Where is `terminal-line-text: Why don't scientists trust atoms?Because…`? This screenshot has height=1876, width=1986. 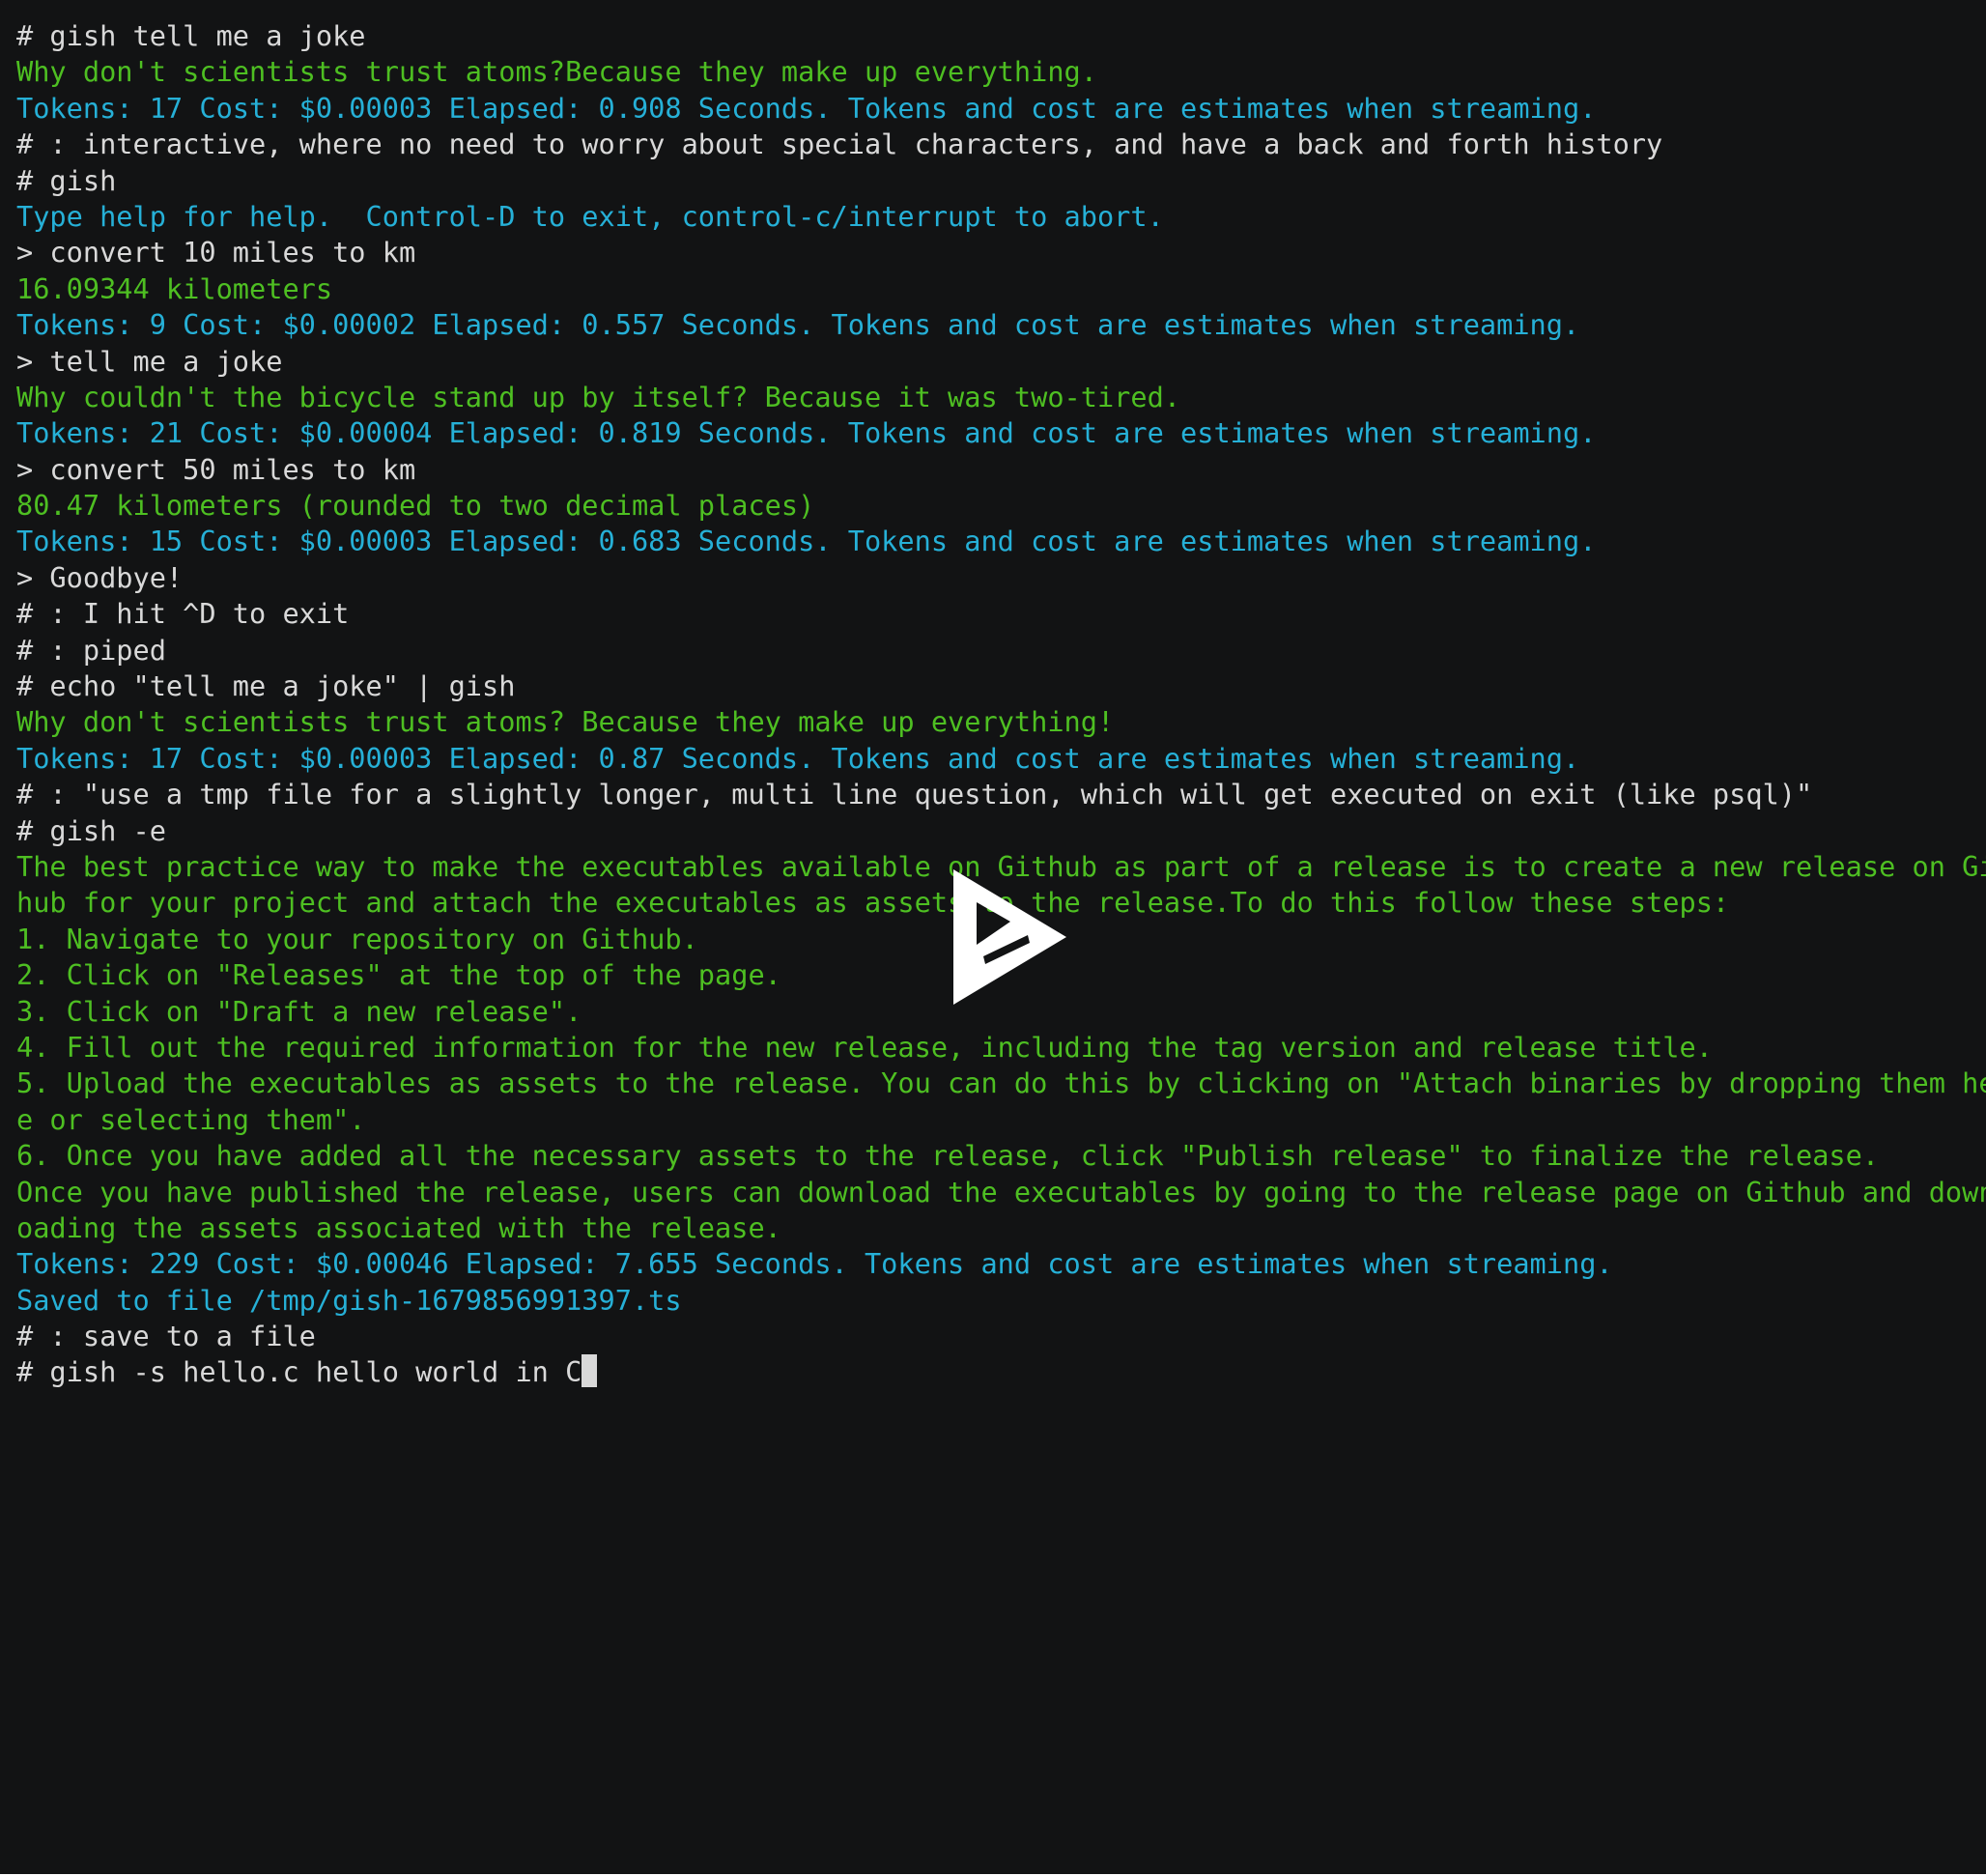
terminal-line-text: Why don't scientists trust atoms?Because… is located at coordinates (556, 72).